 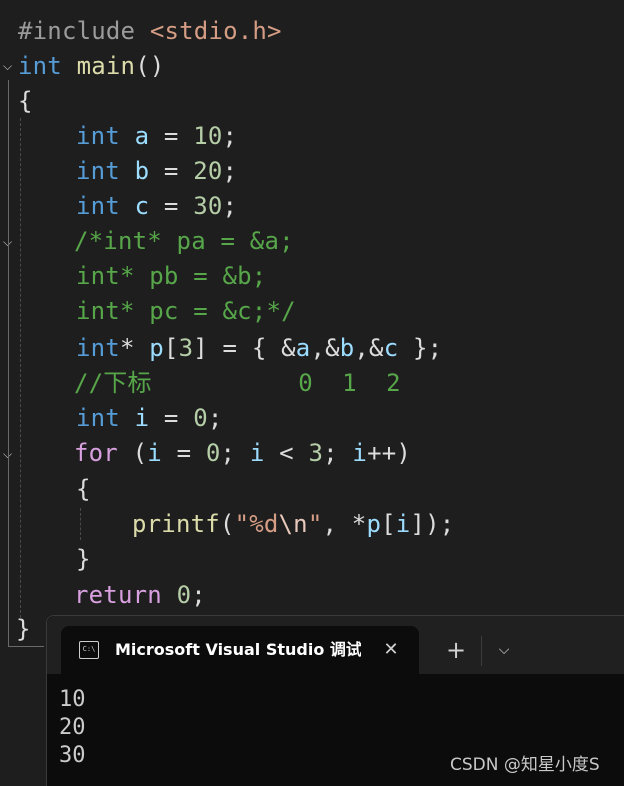 I want to click on header-name: <stdio.h>, so click(x=215, y=31).